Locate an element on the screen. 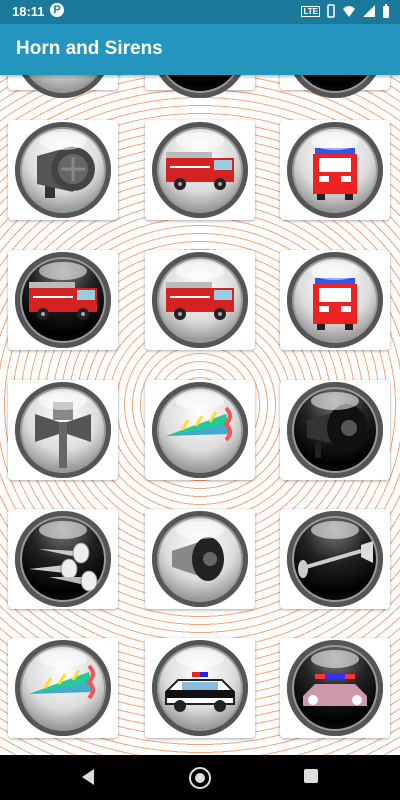 The image size is (400, 800). sound-button-police-car-night is located at coordinates (335, 688).